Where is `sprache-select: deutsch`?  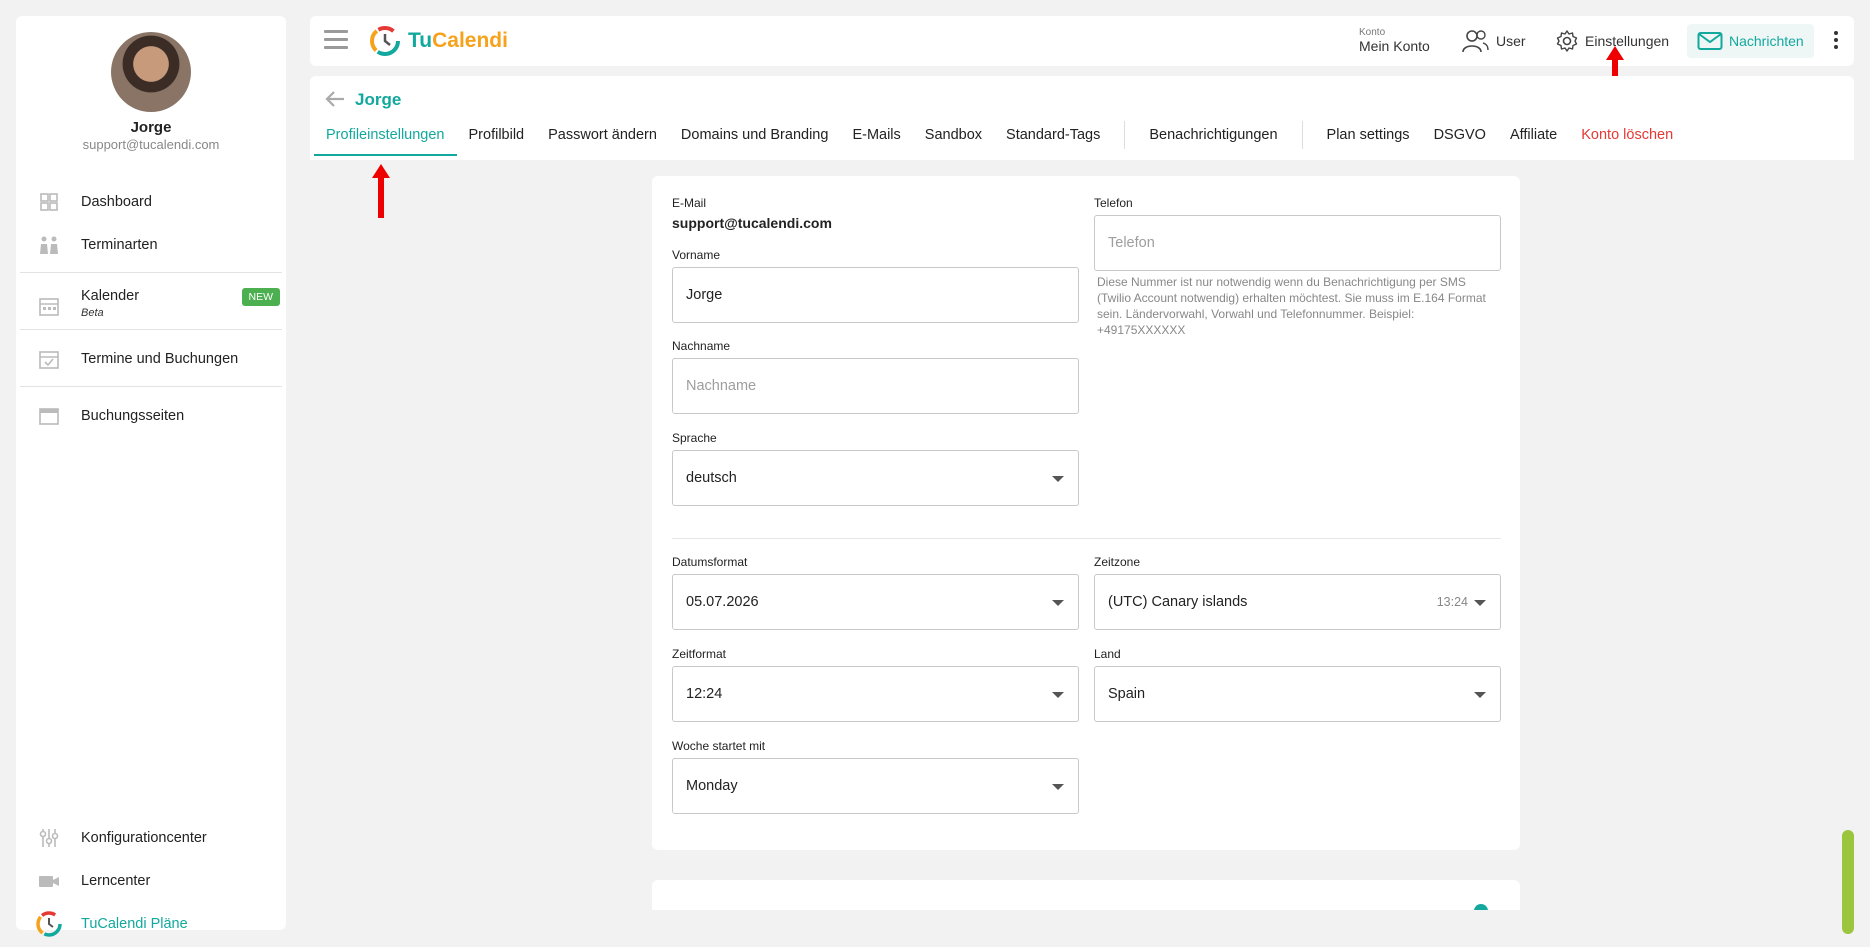 sprache-select: deutsch is located at coordinates (875, 478).